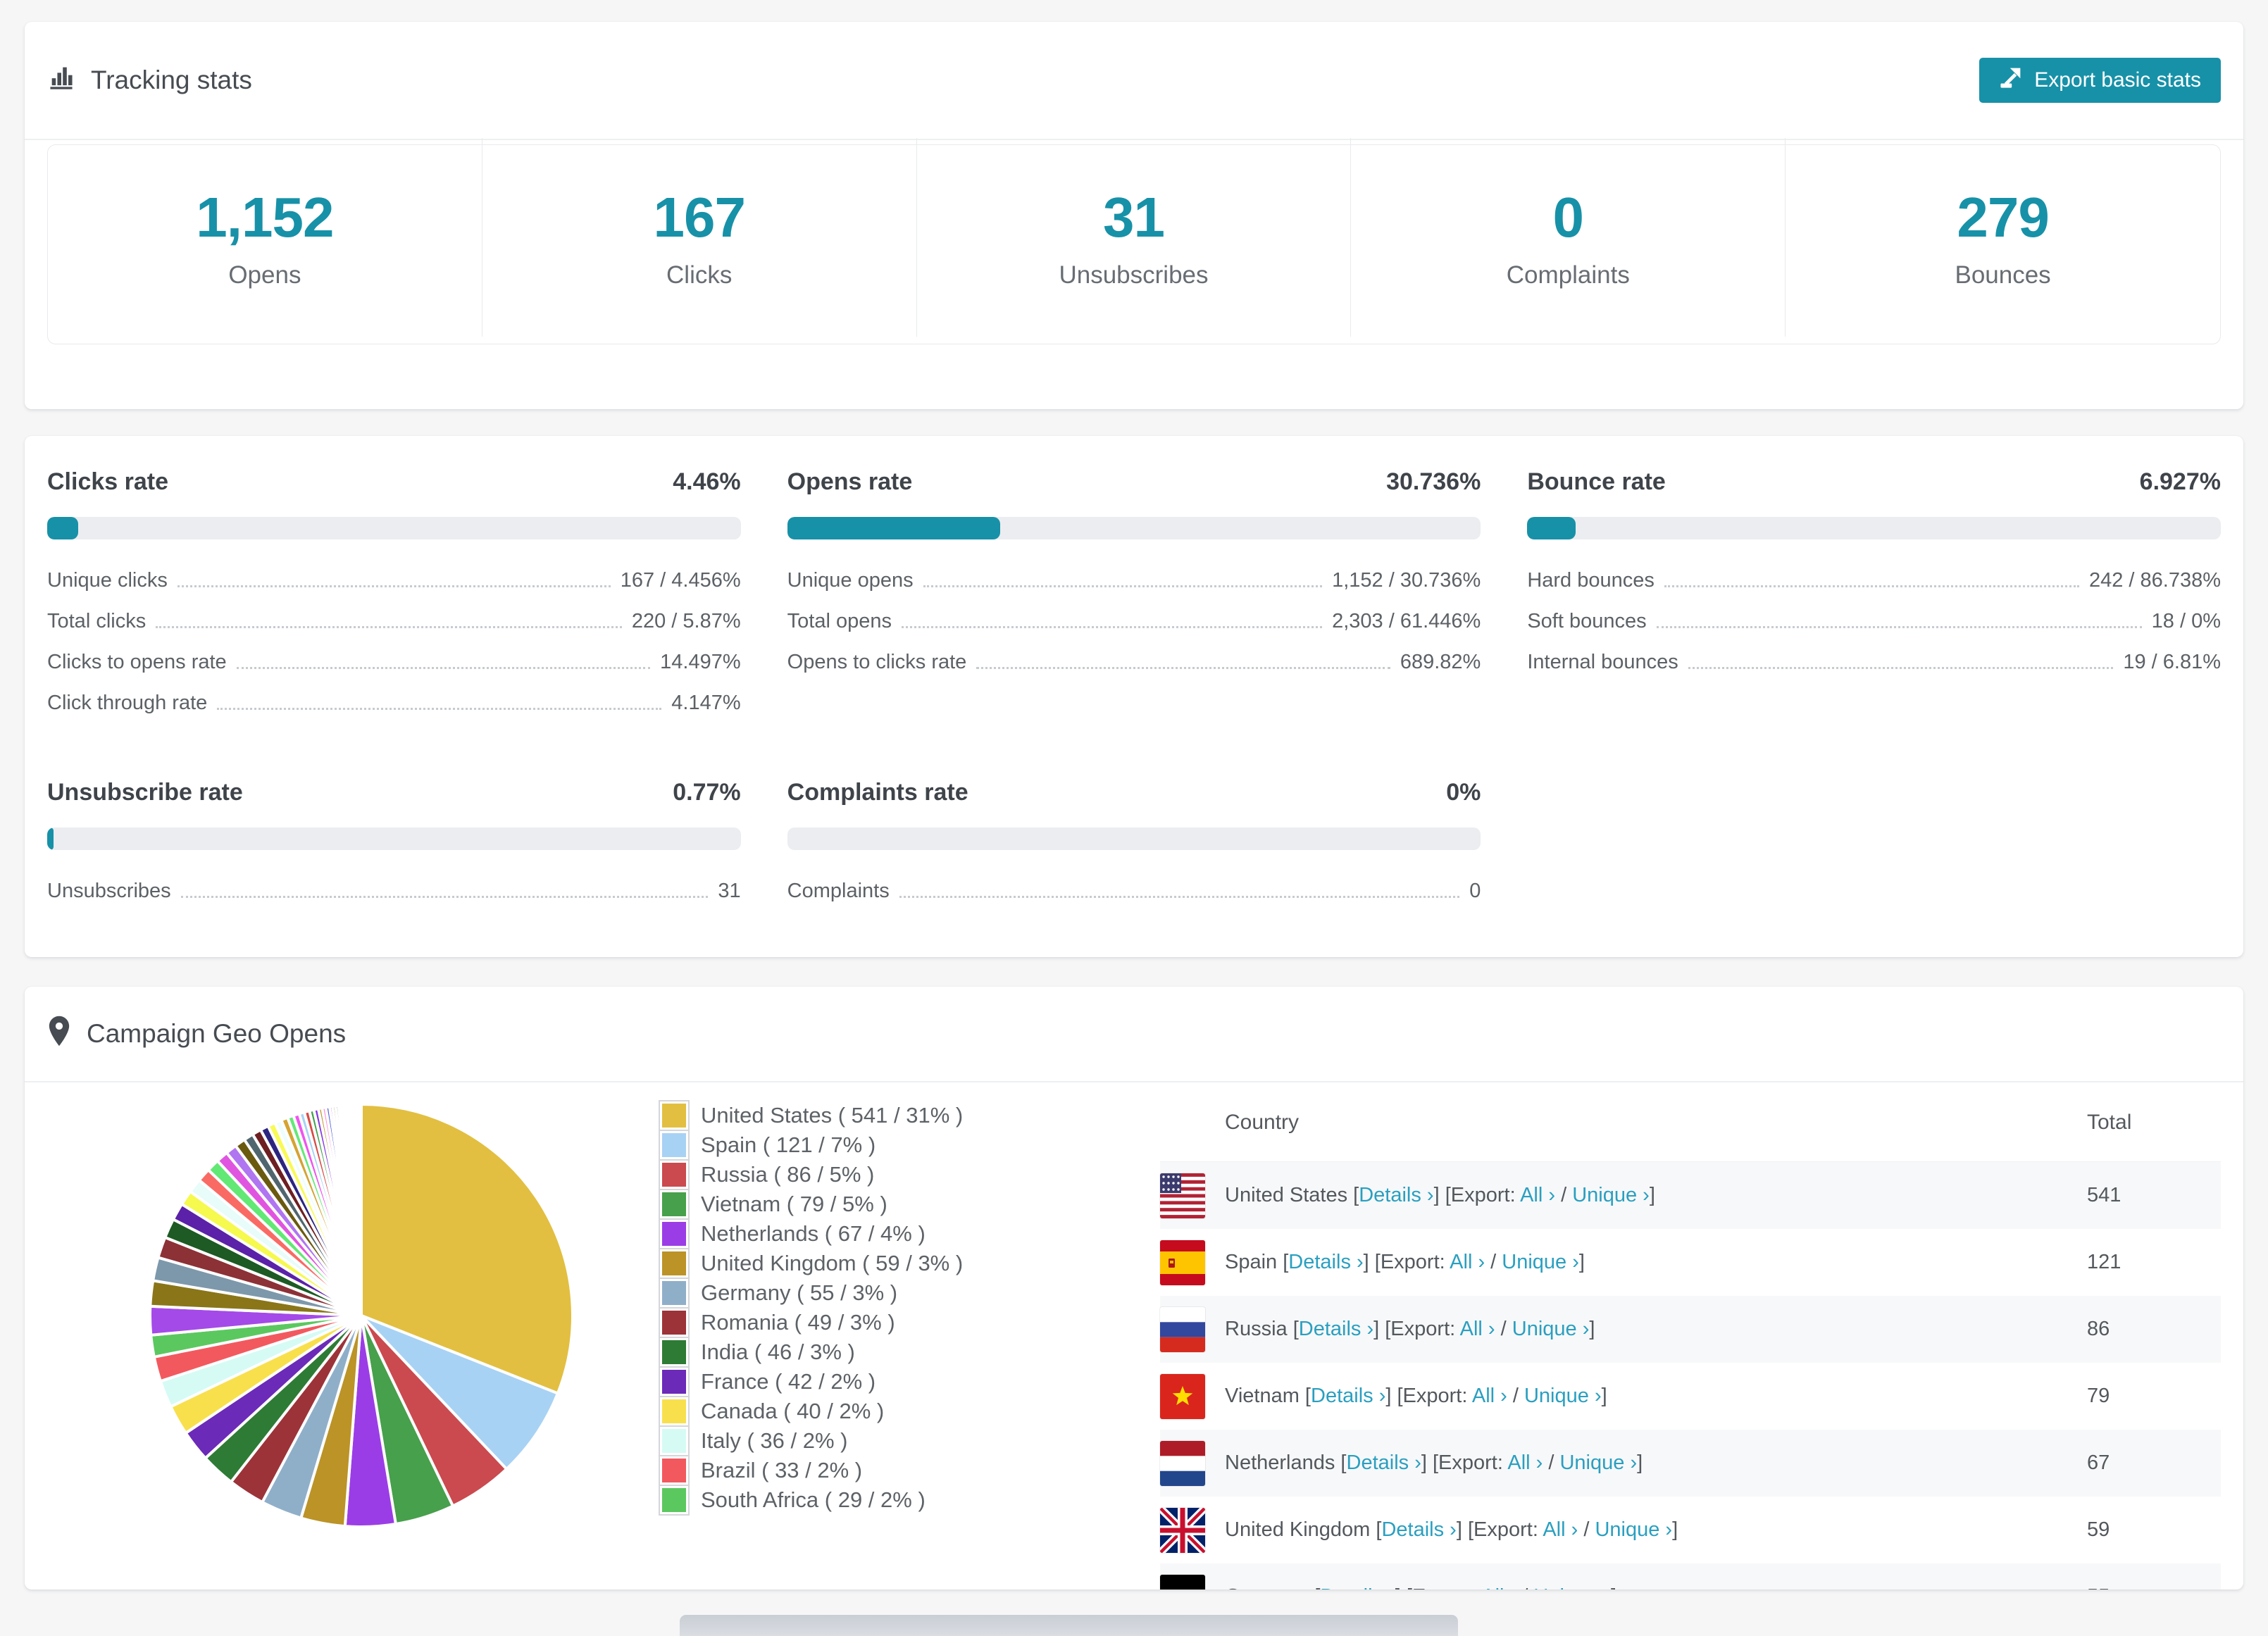 This screenshot has height=1636, width=2268. Describe the element at coordinates (1434, 482) in the screenshot. I see `rate-value: 30.736%` at that location.